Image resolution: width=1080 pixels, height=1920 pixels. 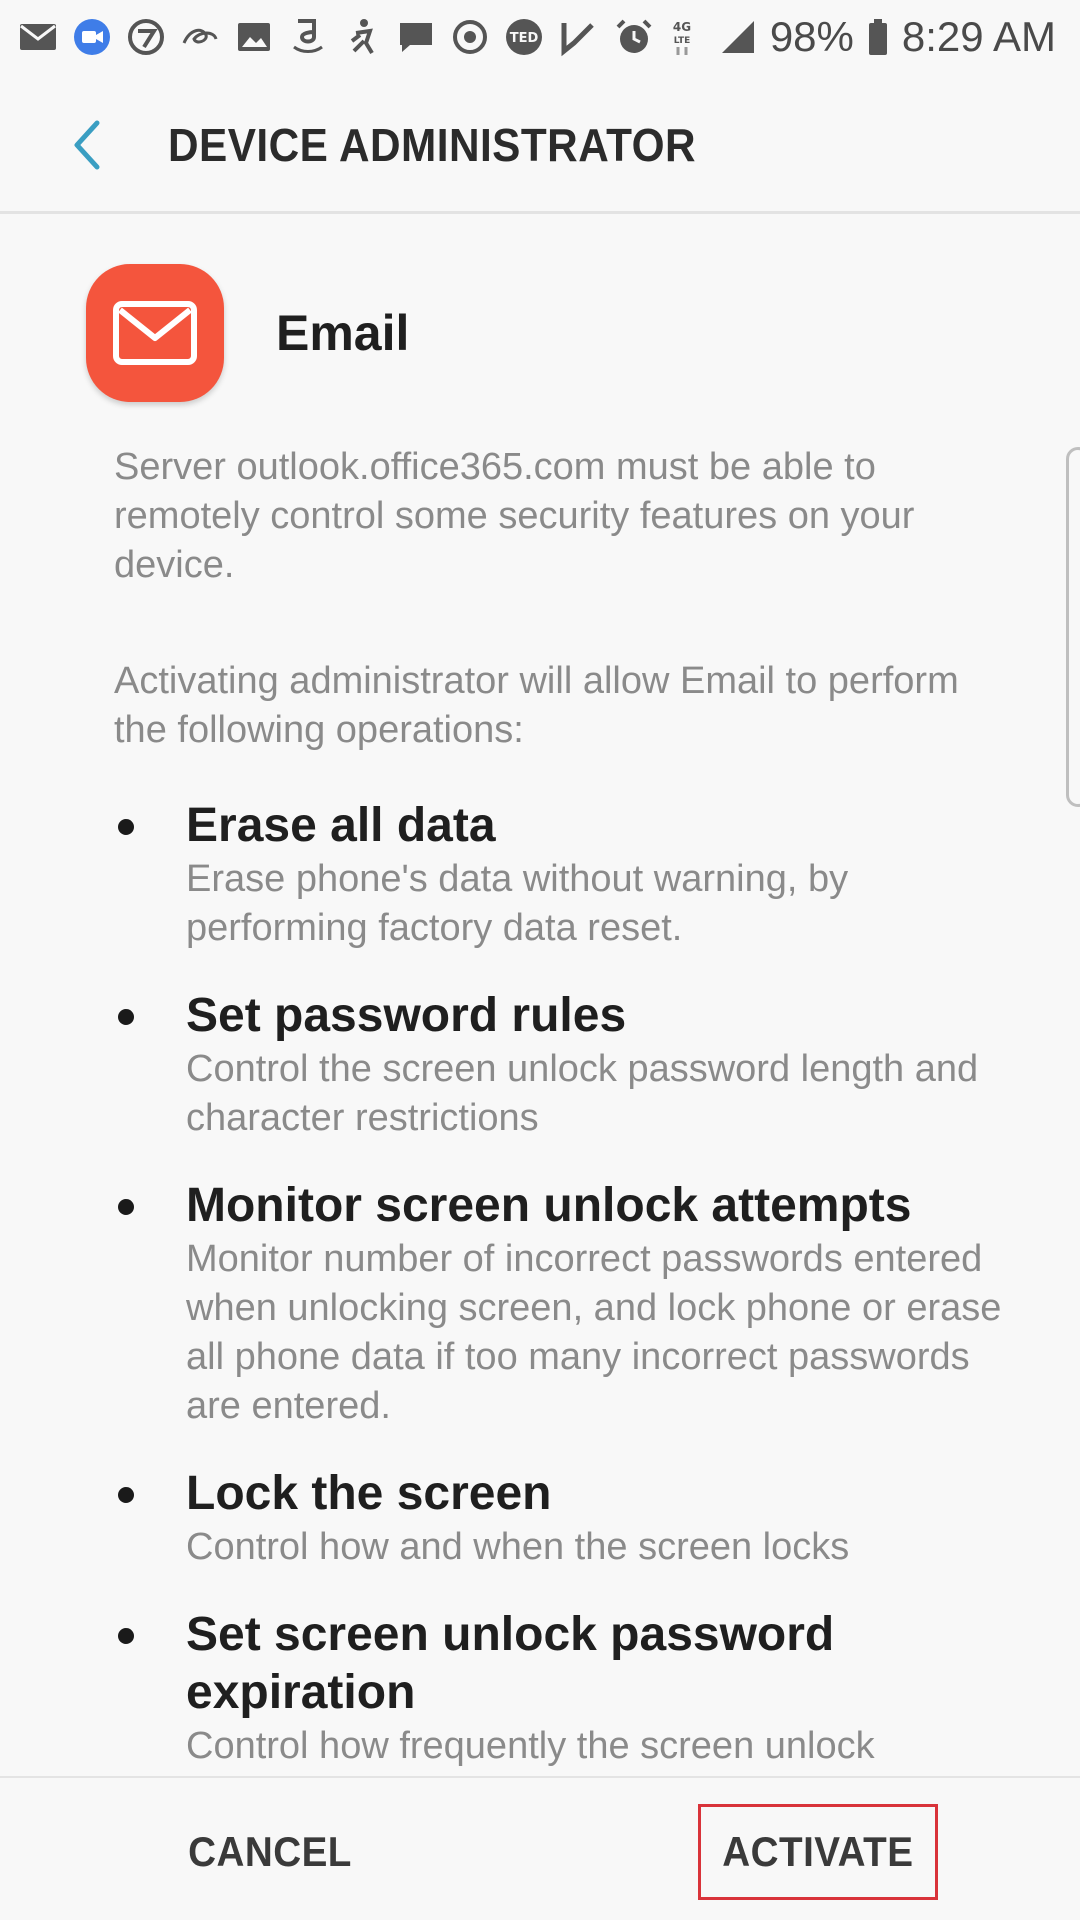 What do you see at coordinates (341, 825) in the screenshot?
I see `permission-title: Erase all data` at bounding box center [341, 825].